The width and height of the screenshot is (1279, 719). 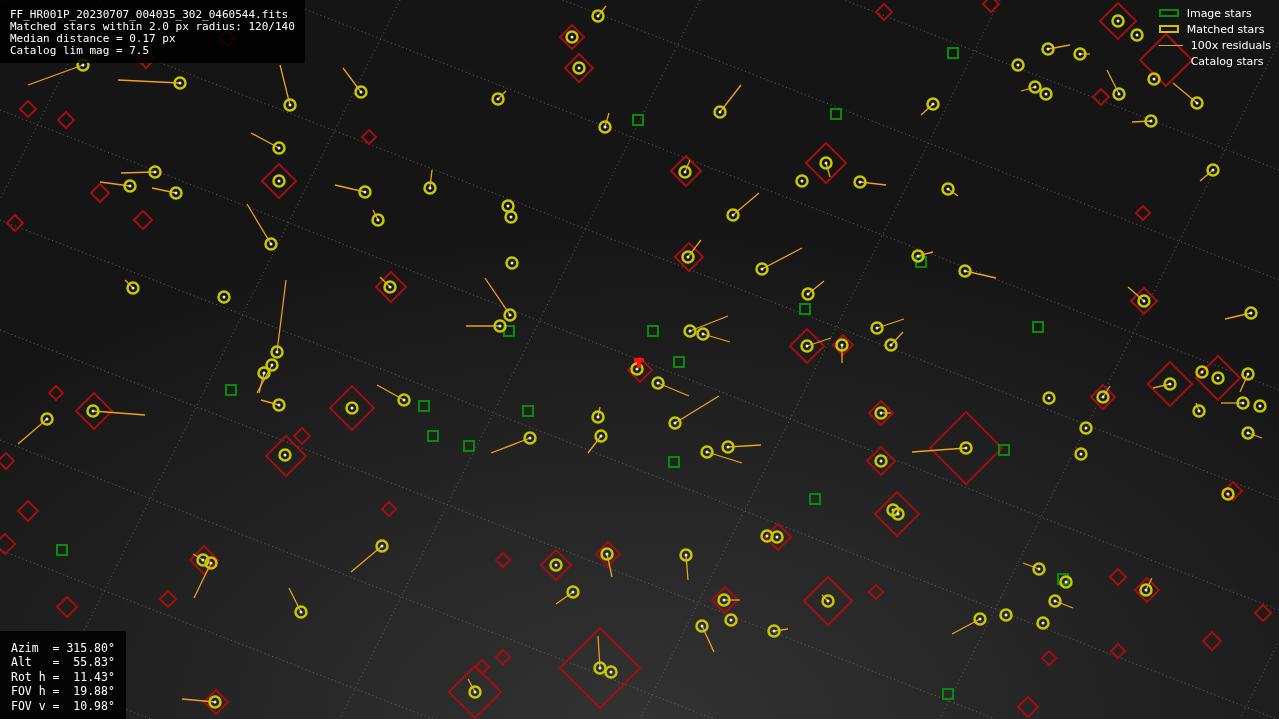 What do you see at coordinates (80, 51) in the screenshot?
I see `info-text: Catalog lim mag = 7.5` at bounding box center [80, 51].